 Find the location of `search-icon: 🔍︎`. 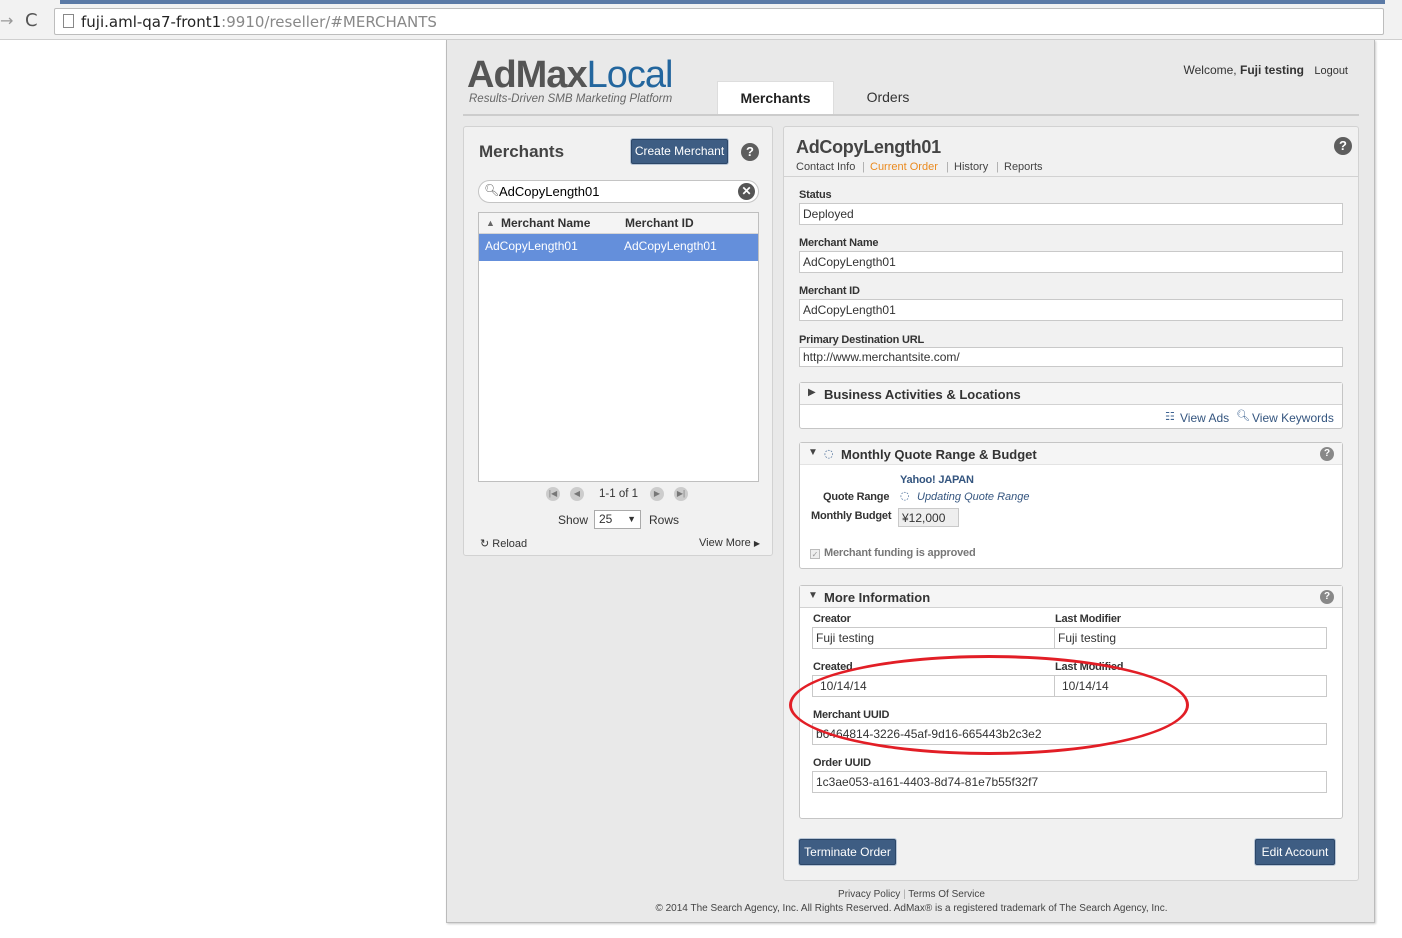

search-icon: 🔍︎ is located at coordinates (492, 190).